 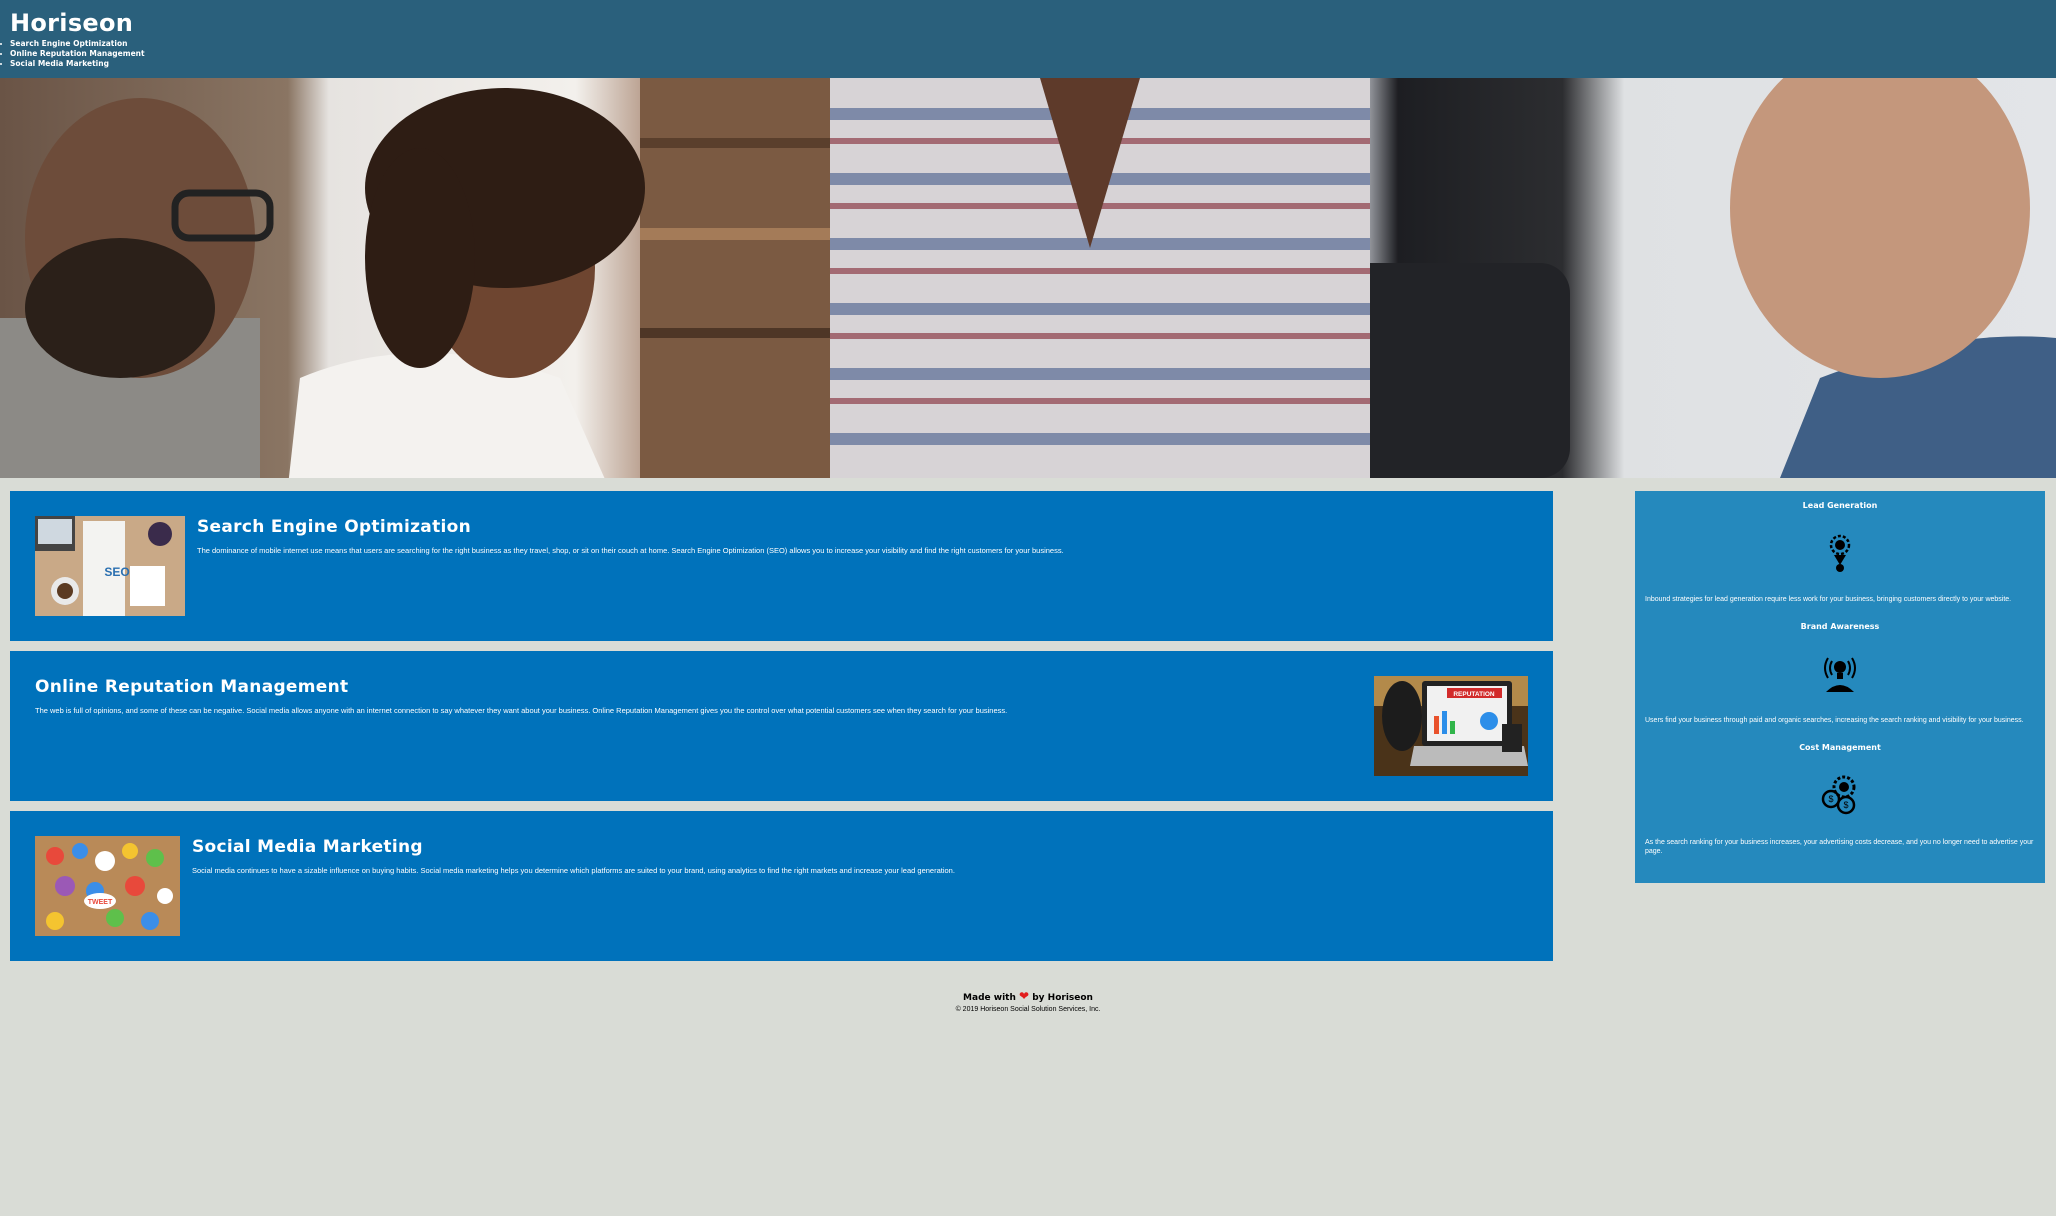 I want to click on seo-image-label: SEO, so click(x=116, y=572).